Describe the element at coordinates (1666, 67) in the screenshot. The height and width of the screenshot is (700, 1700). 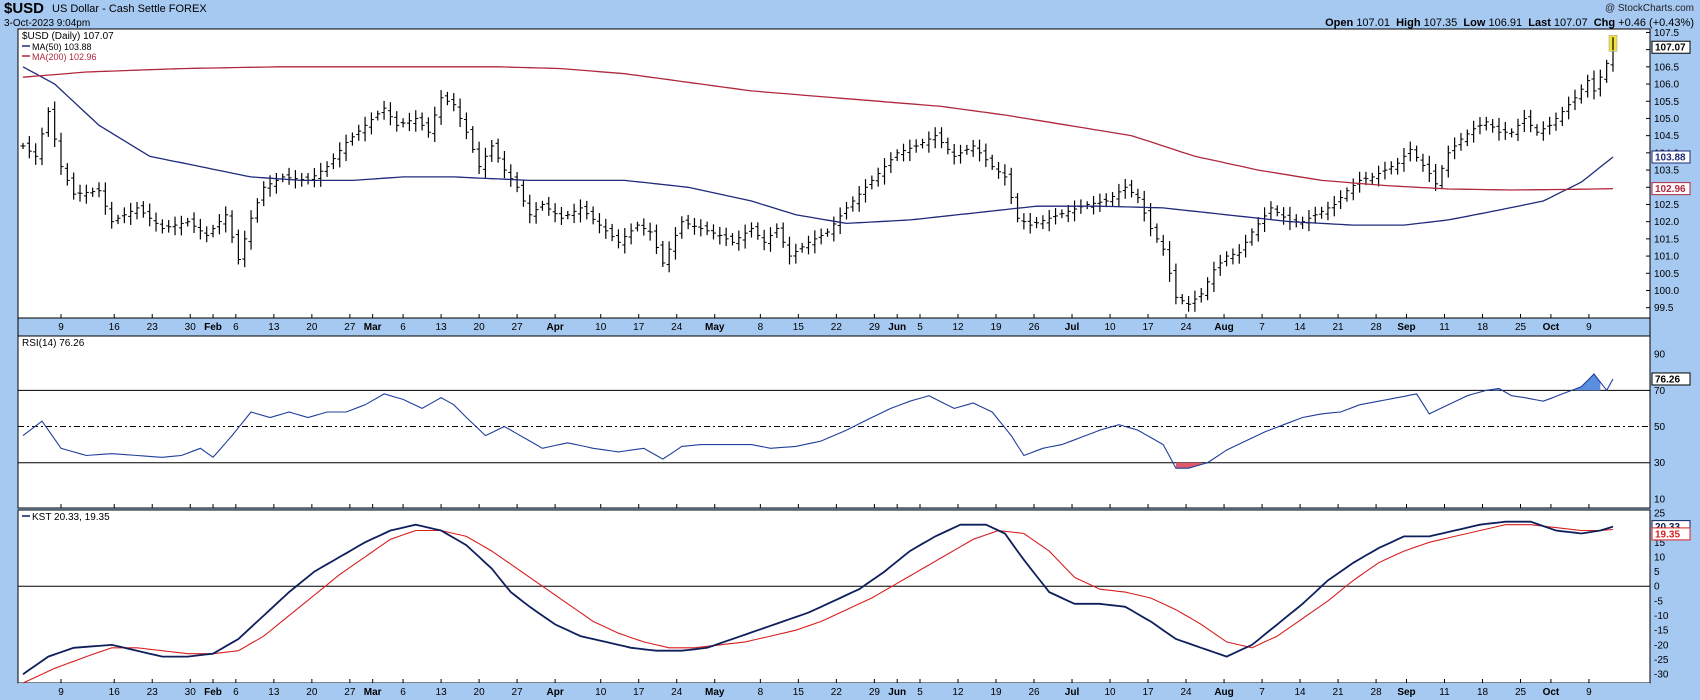
I see `price-axis-label: 106.5` at that location.